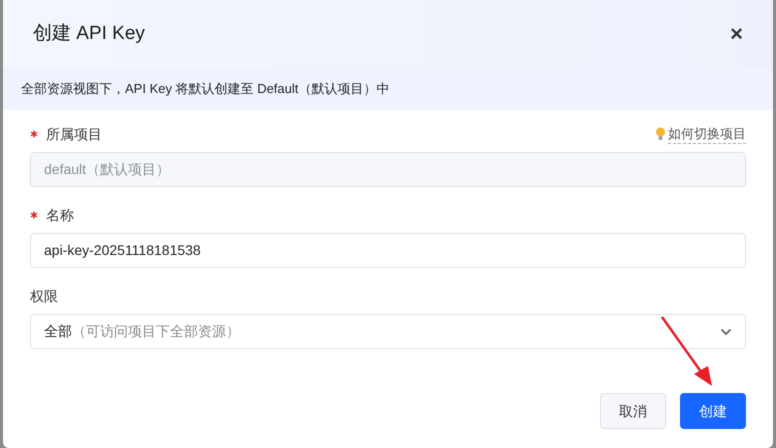 The height and width of the screenshot is (448, 776). What do you see at coordinates (74, 134) in the screenshot?
I see `field-label: 所属项目` at bounding box center [74, 134].